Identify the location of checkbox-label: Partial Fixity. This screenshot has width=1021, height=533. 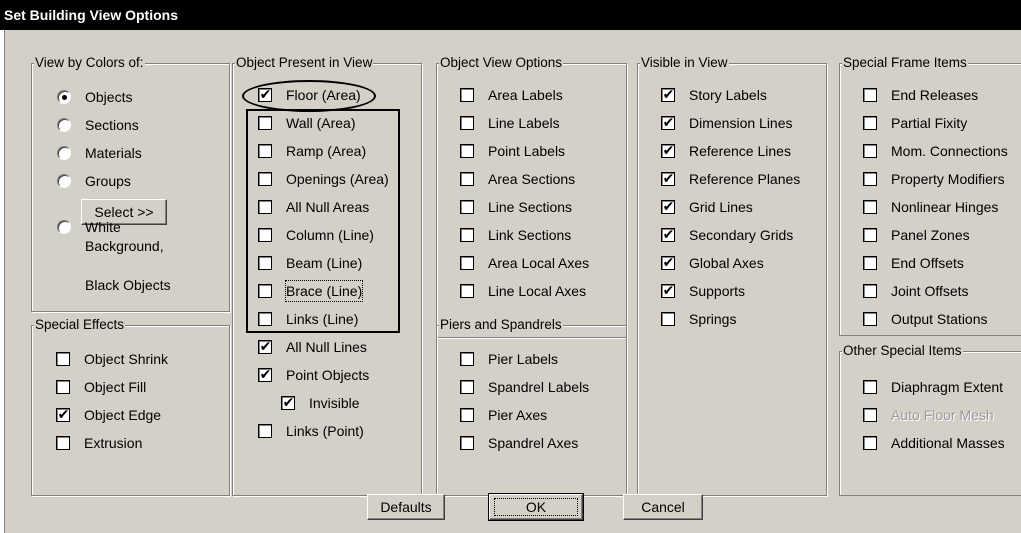
(929, 123).